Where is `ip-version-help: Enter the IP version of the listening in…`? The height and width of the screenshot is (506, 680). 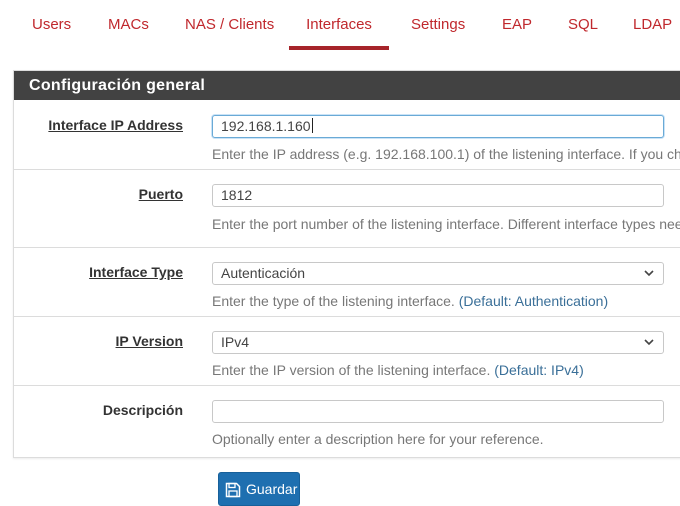 ip-version-help: Enter the IP version of the listening in… is located at coordinates (398, 370).